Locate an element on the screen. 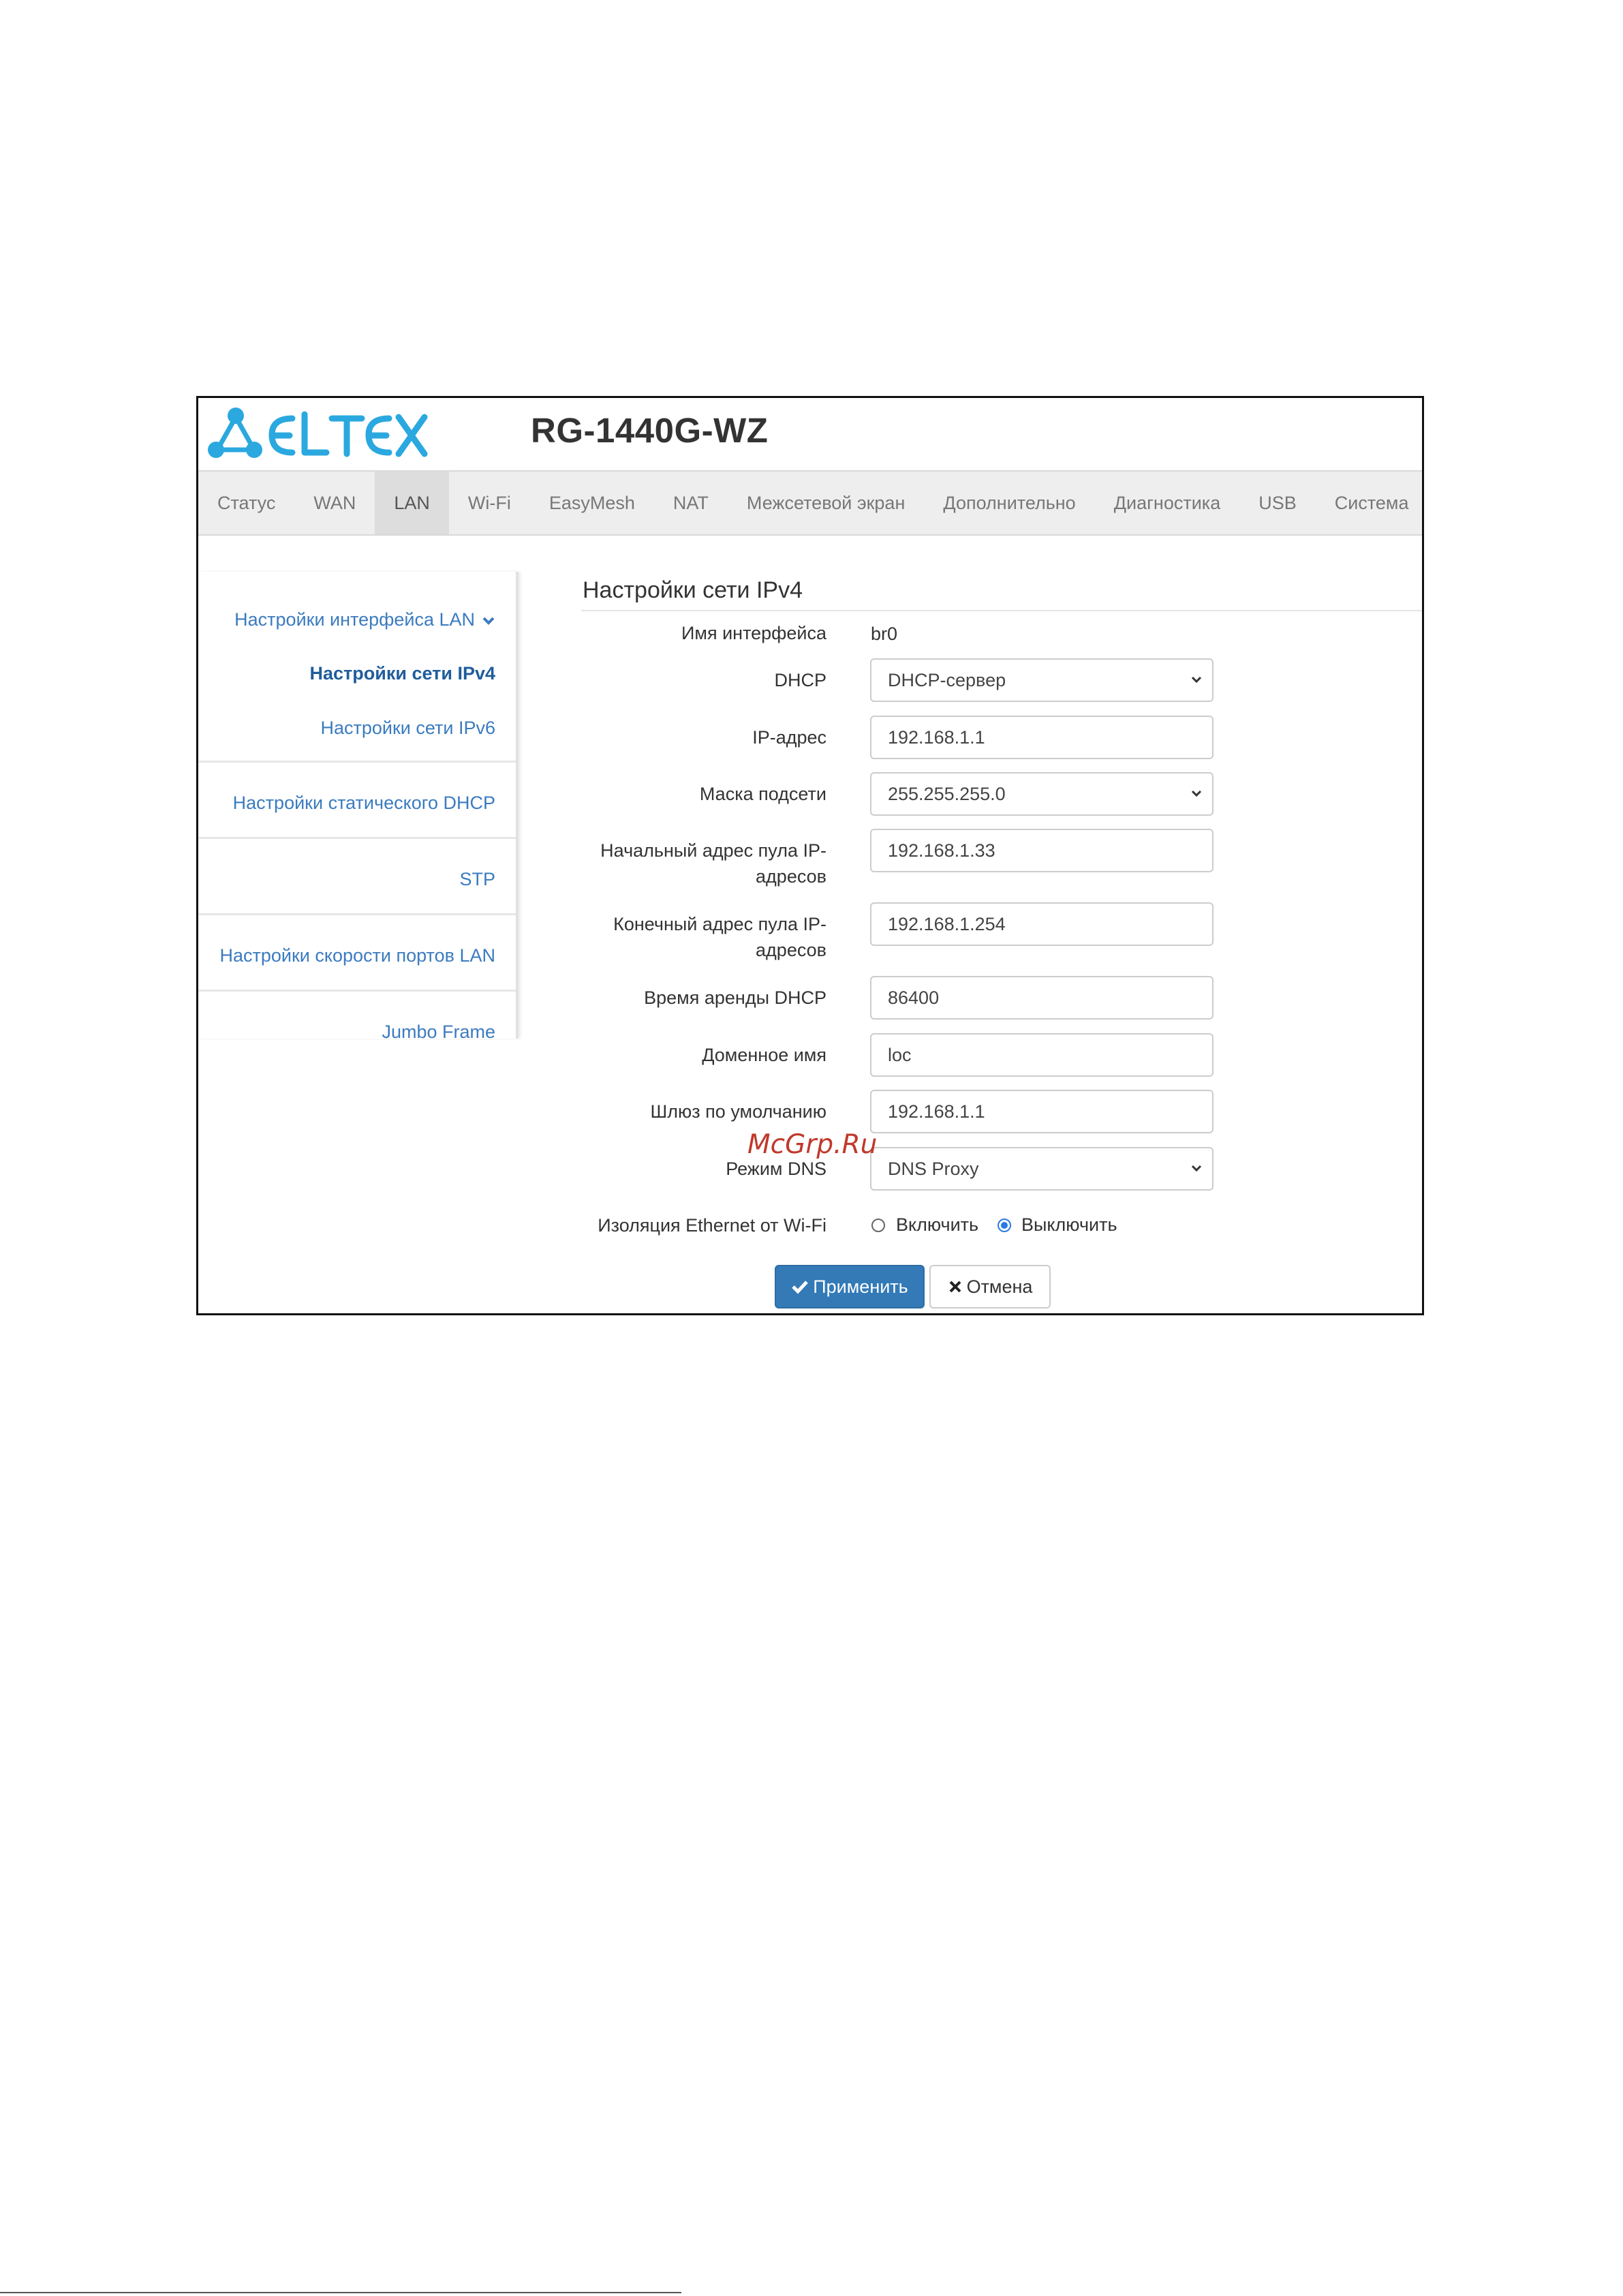 The image size is (1623, 2296). pool-end-label-line1: Конечный адрес пула IP- is located at coordinates (719, 924).